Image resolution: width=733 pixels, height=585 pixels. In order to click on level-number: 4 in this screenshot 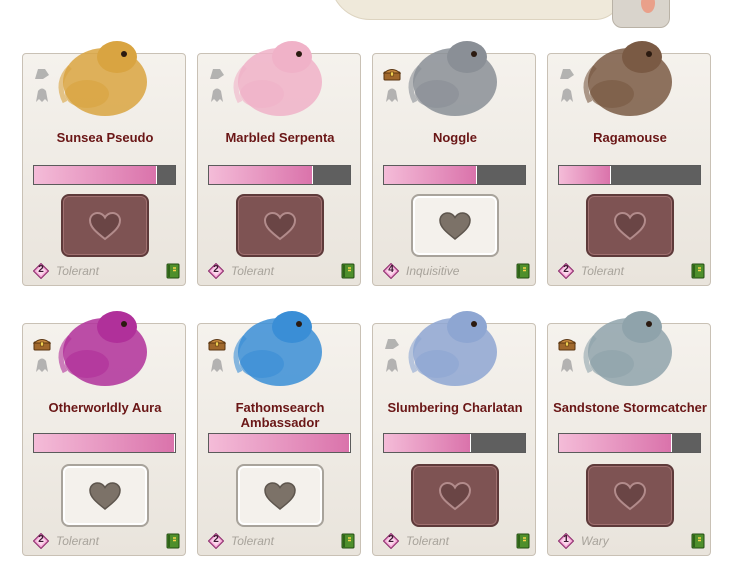, I will do `click(391, 269)`.